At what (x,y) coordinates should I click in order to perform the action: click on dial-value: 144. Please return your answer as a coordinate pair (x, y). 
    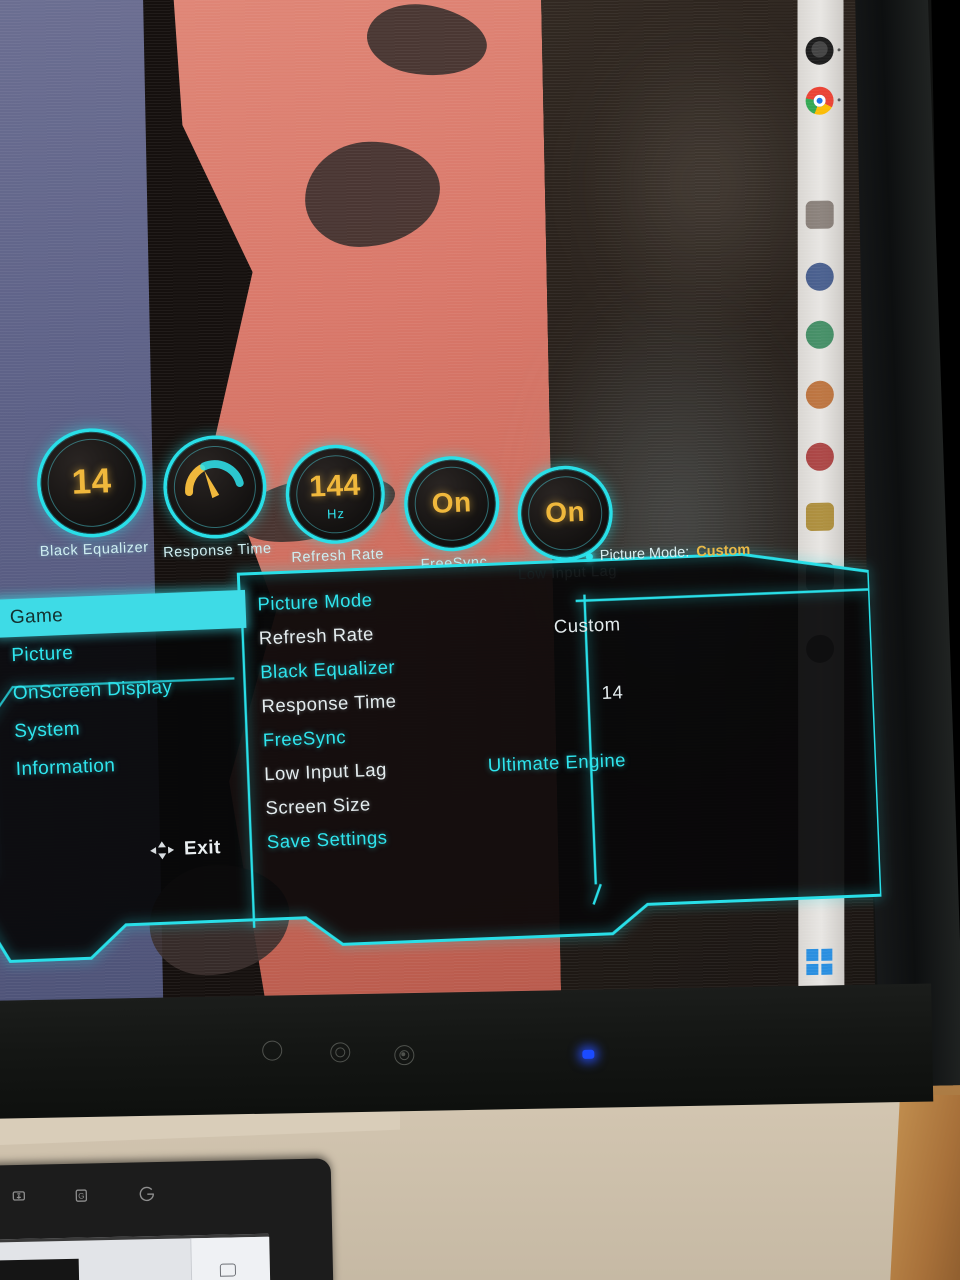
    Looking at the image, I should click on (335, 486).